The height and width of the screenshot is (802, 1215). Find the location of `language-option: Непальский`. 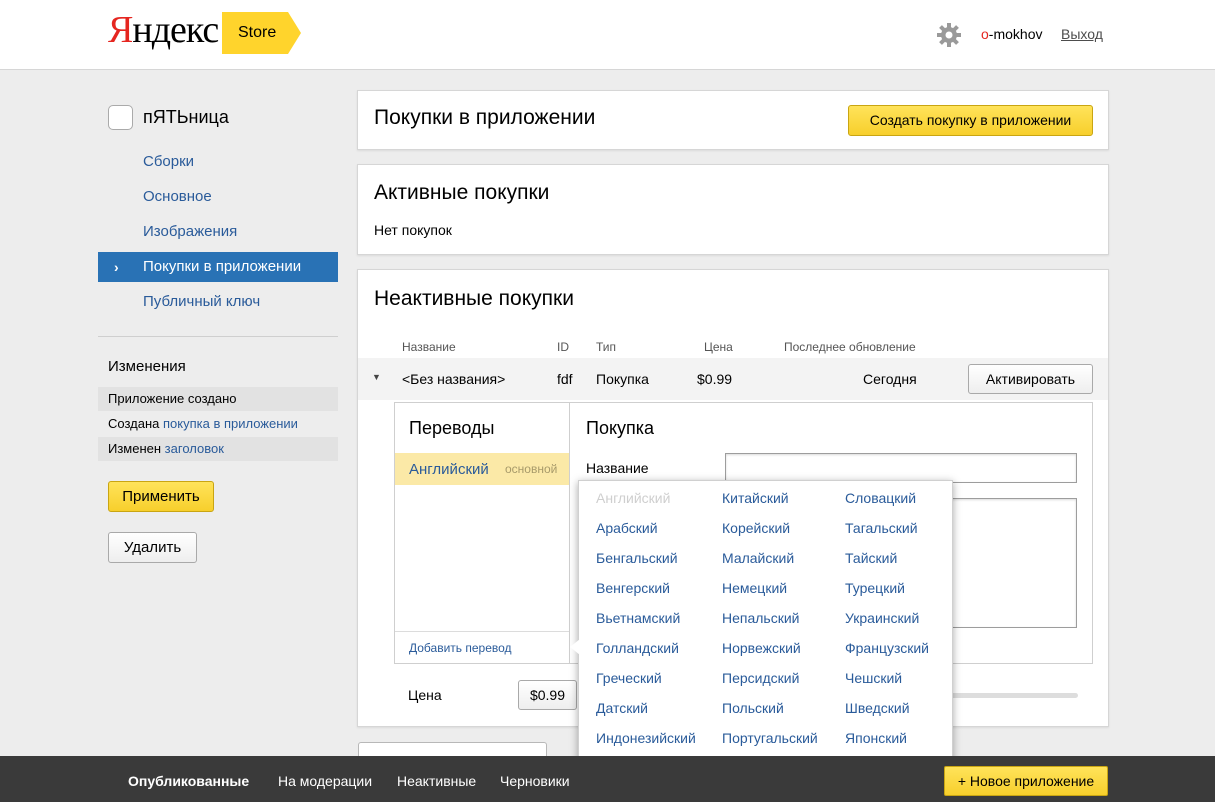

language-option: Непальский is located at coordinates (761, 618).